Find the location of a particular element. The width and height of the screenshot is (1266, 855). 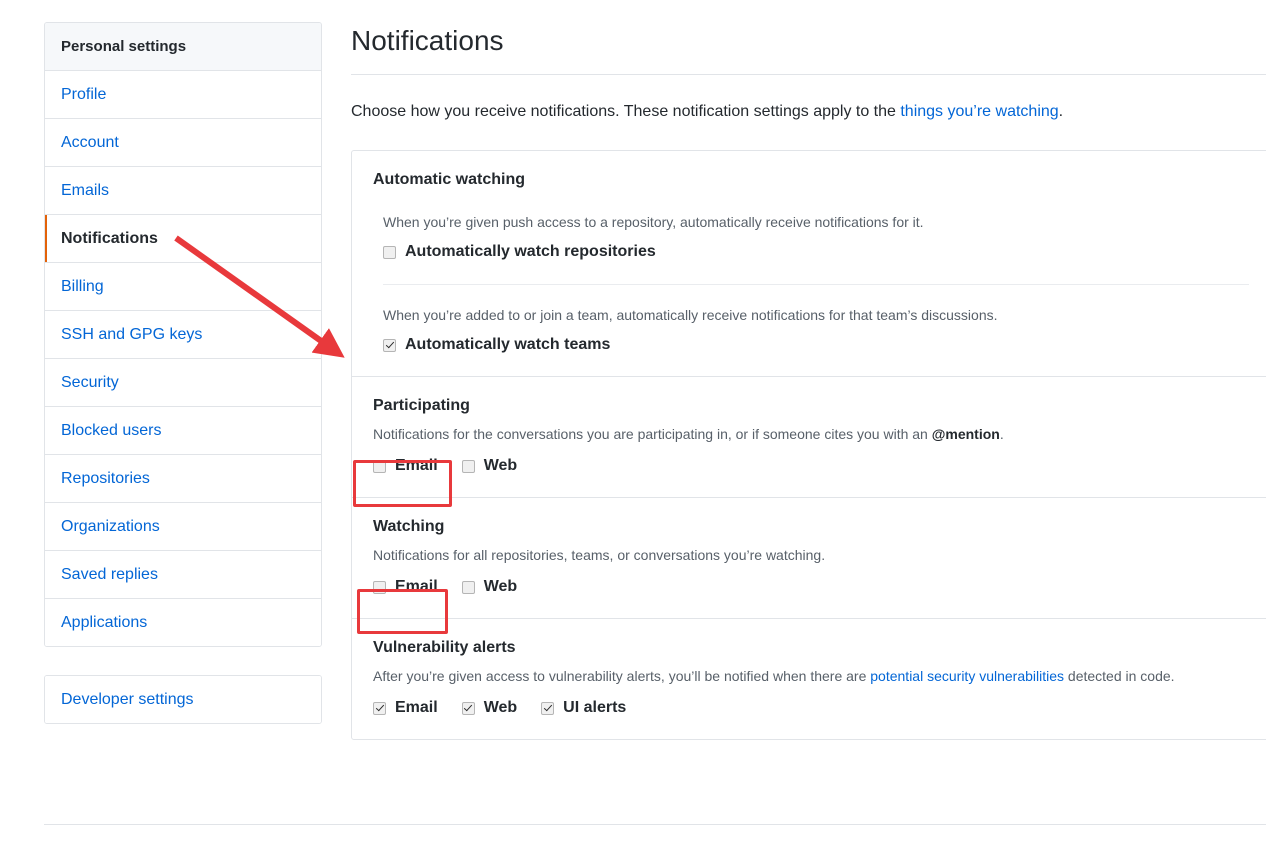

sidebar-item-label: Security is located at coordinates (90, 382).